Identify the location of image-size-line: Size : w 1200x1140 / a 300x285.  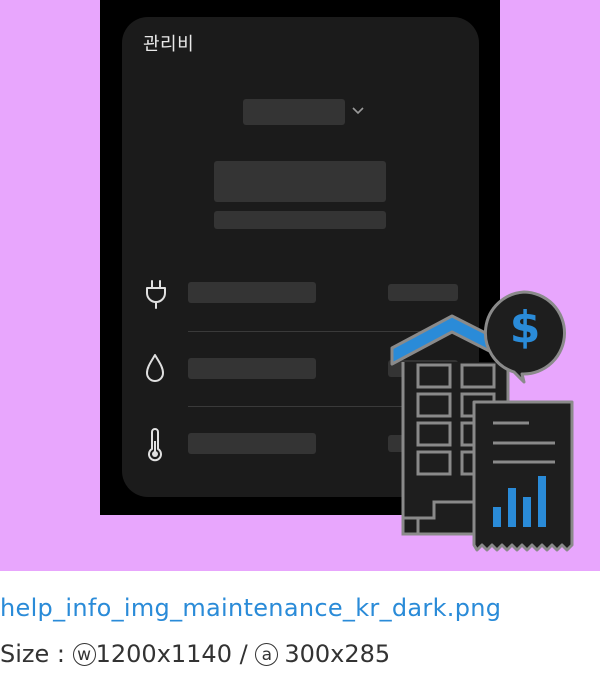
(300, 654).